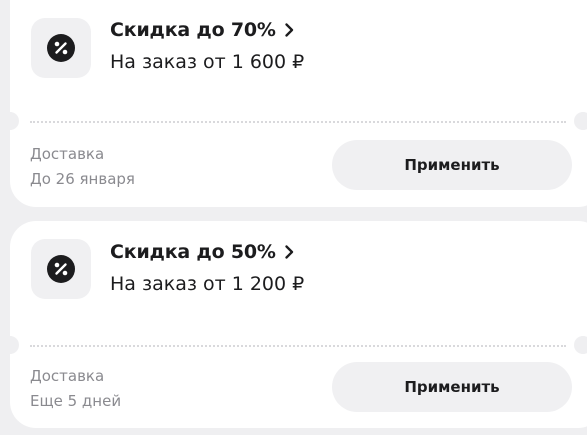 The image size is (587, 435). I want to click on coupon-meta-value: До 26 января, so click(82, 179).